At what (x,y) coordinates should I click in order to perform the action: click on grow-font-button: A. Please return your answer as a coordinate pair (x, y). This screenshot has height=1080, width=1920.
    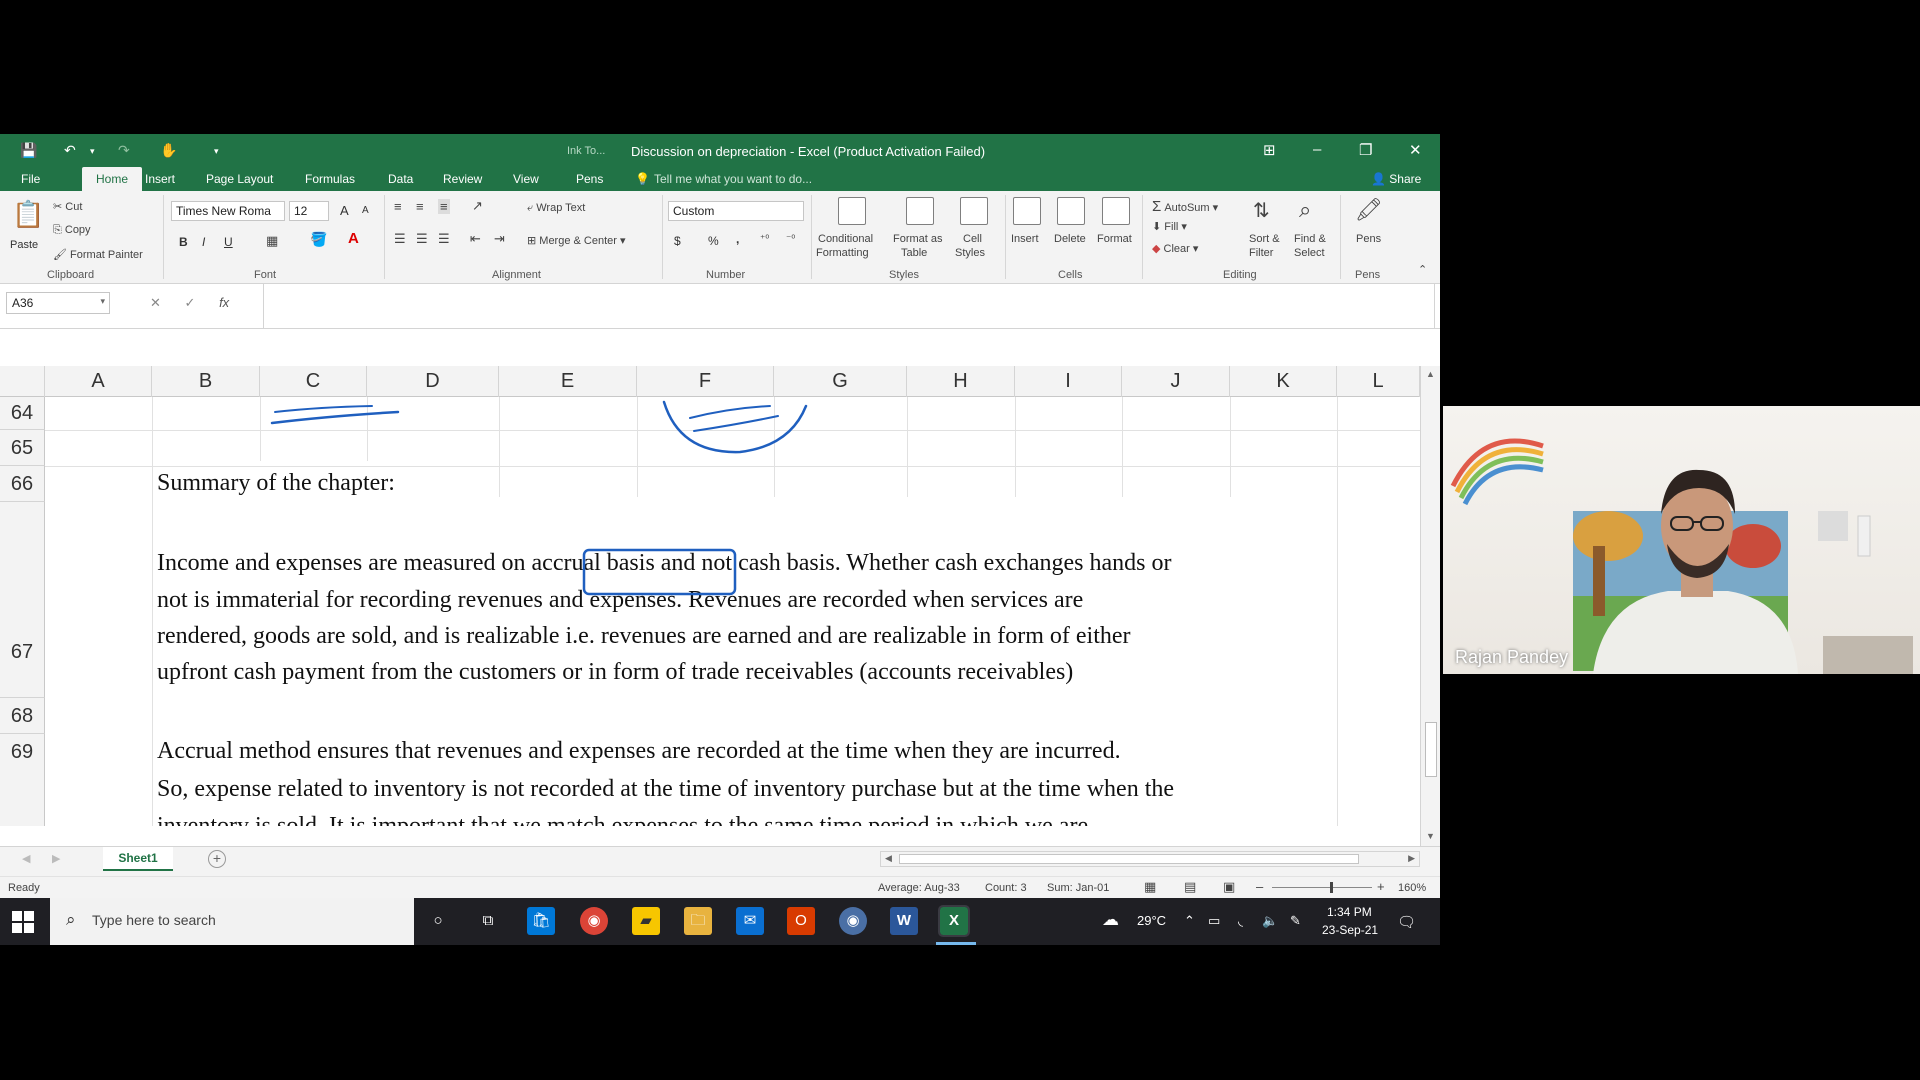
    Looking at the image, I should click on (344, 210).